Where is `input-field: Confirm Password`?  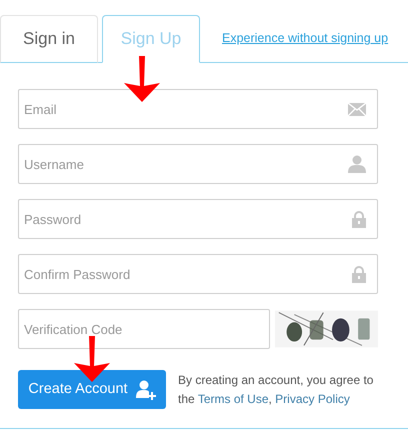 input-field: Confirm Password is located at coordinates (198, 274).